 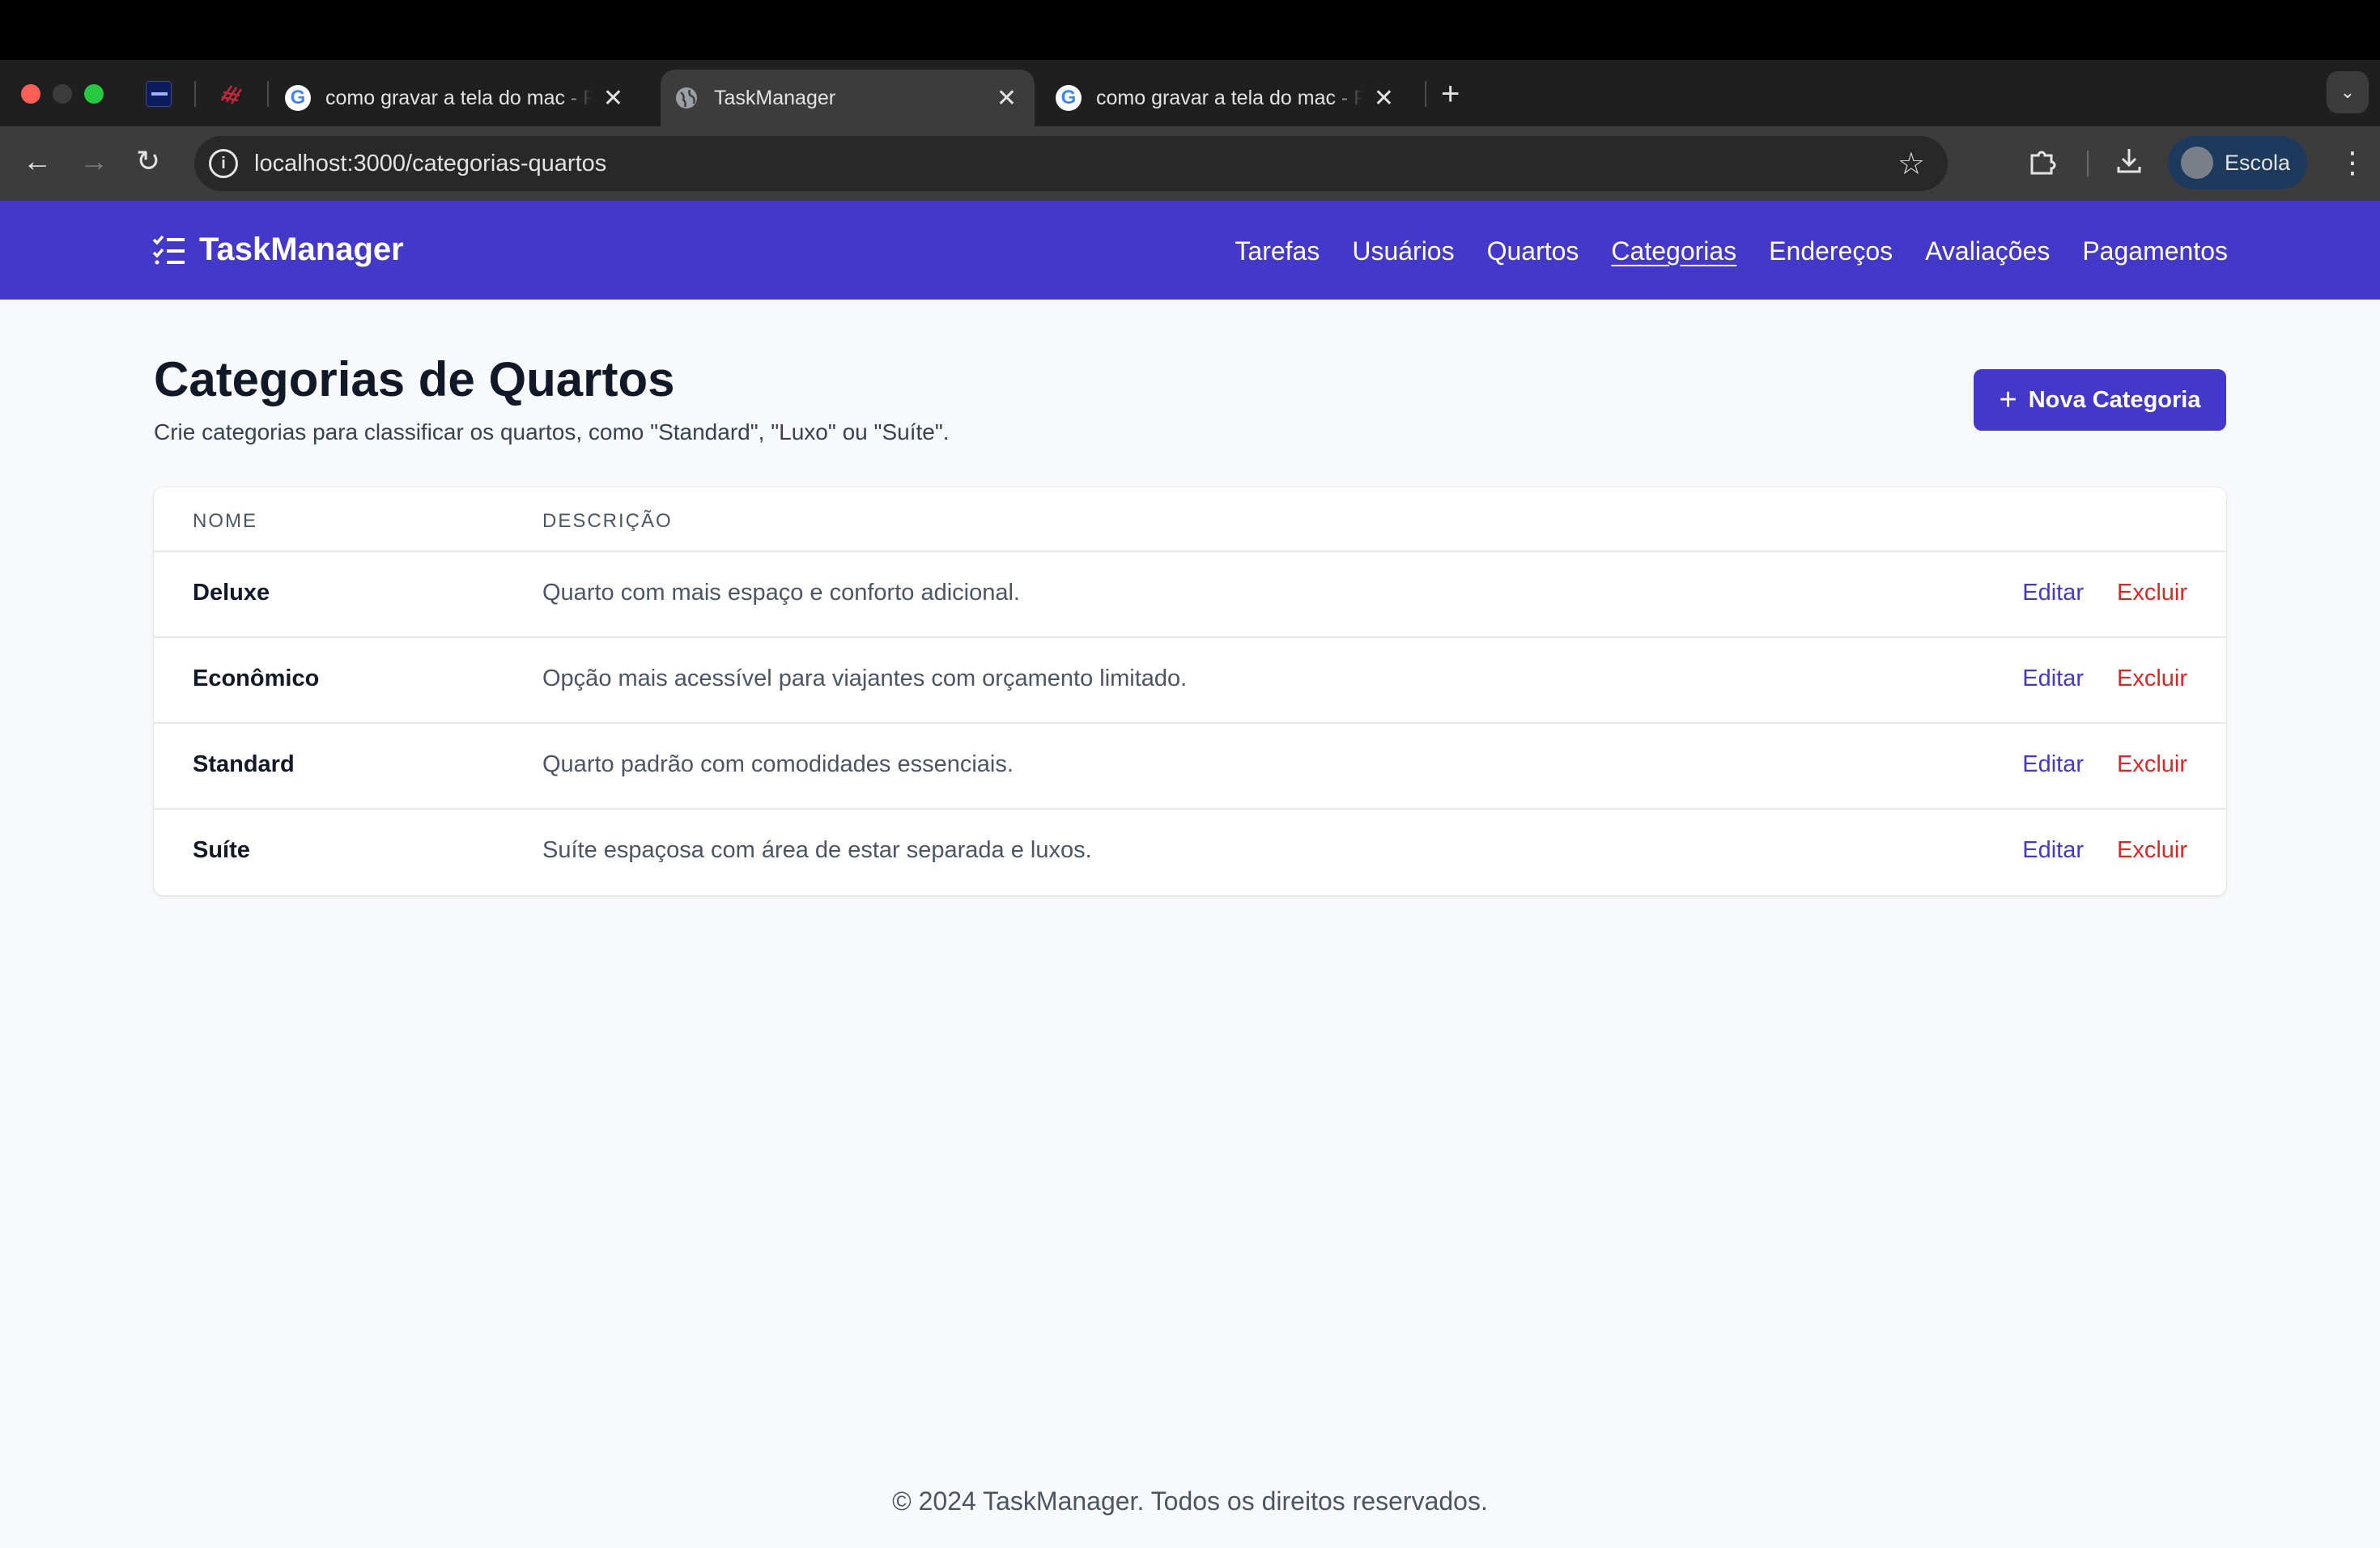 I want to click on globe-icon, so click(x=687, y=98).